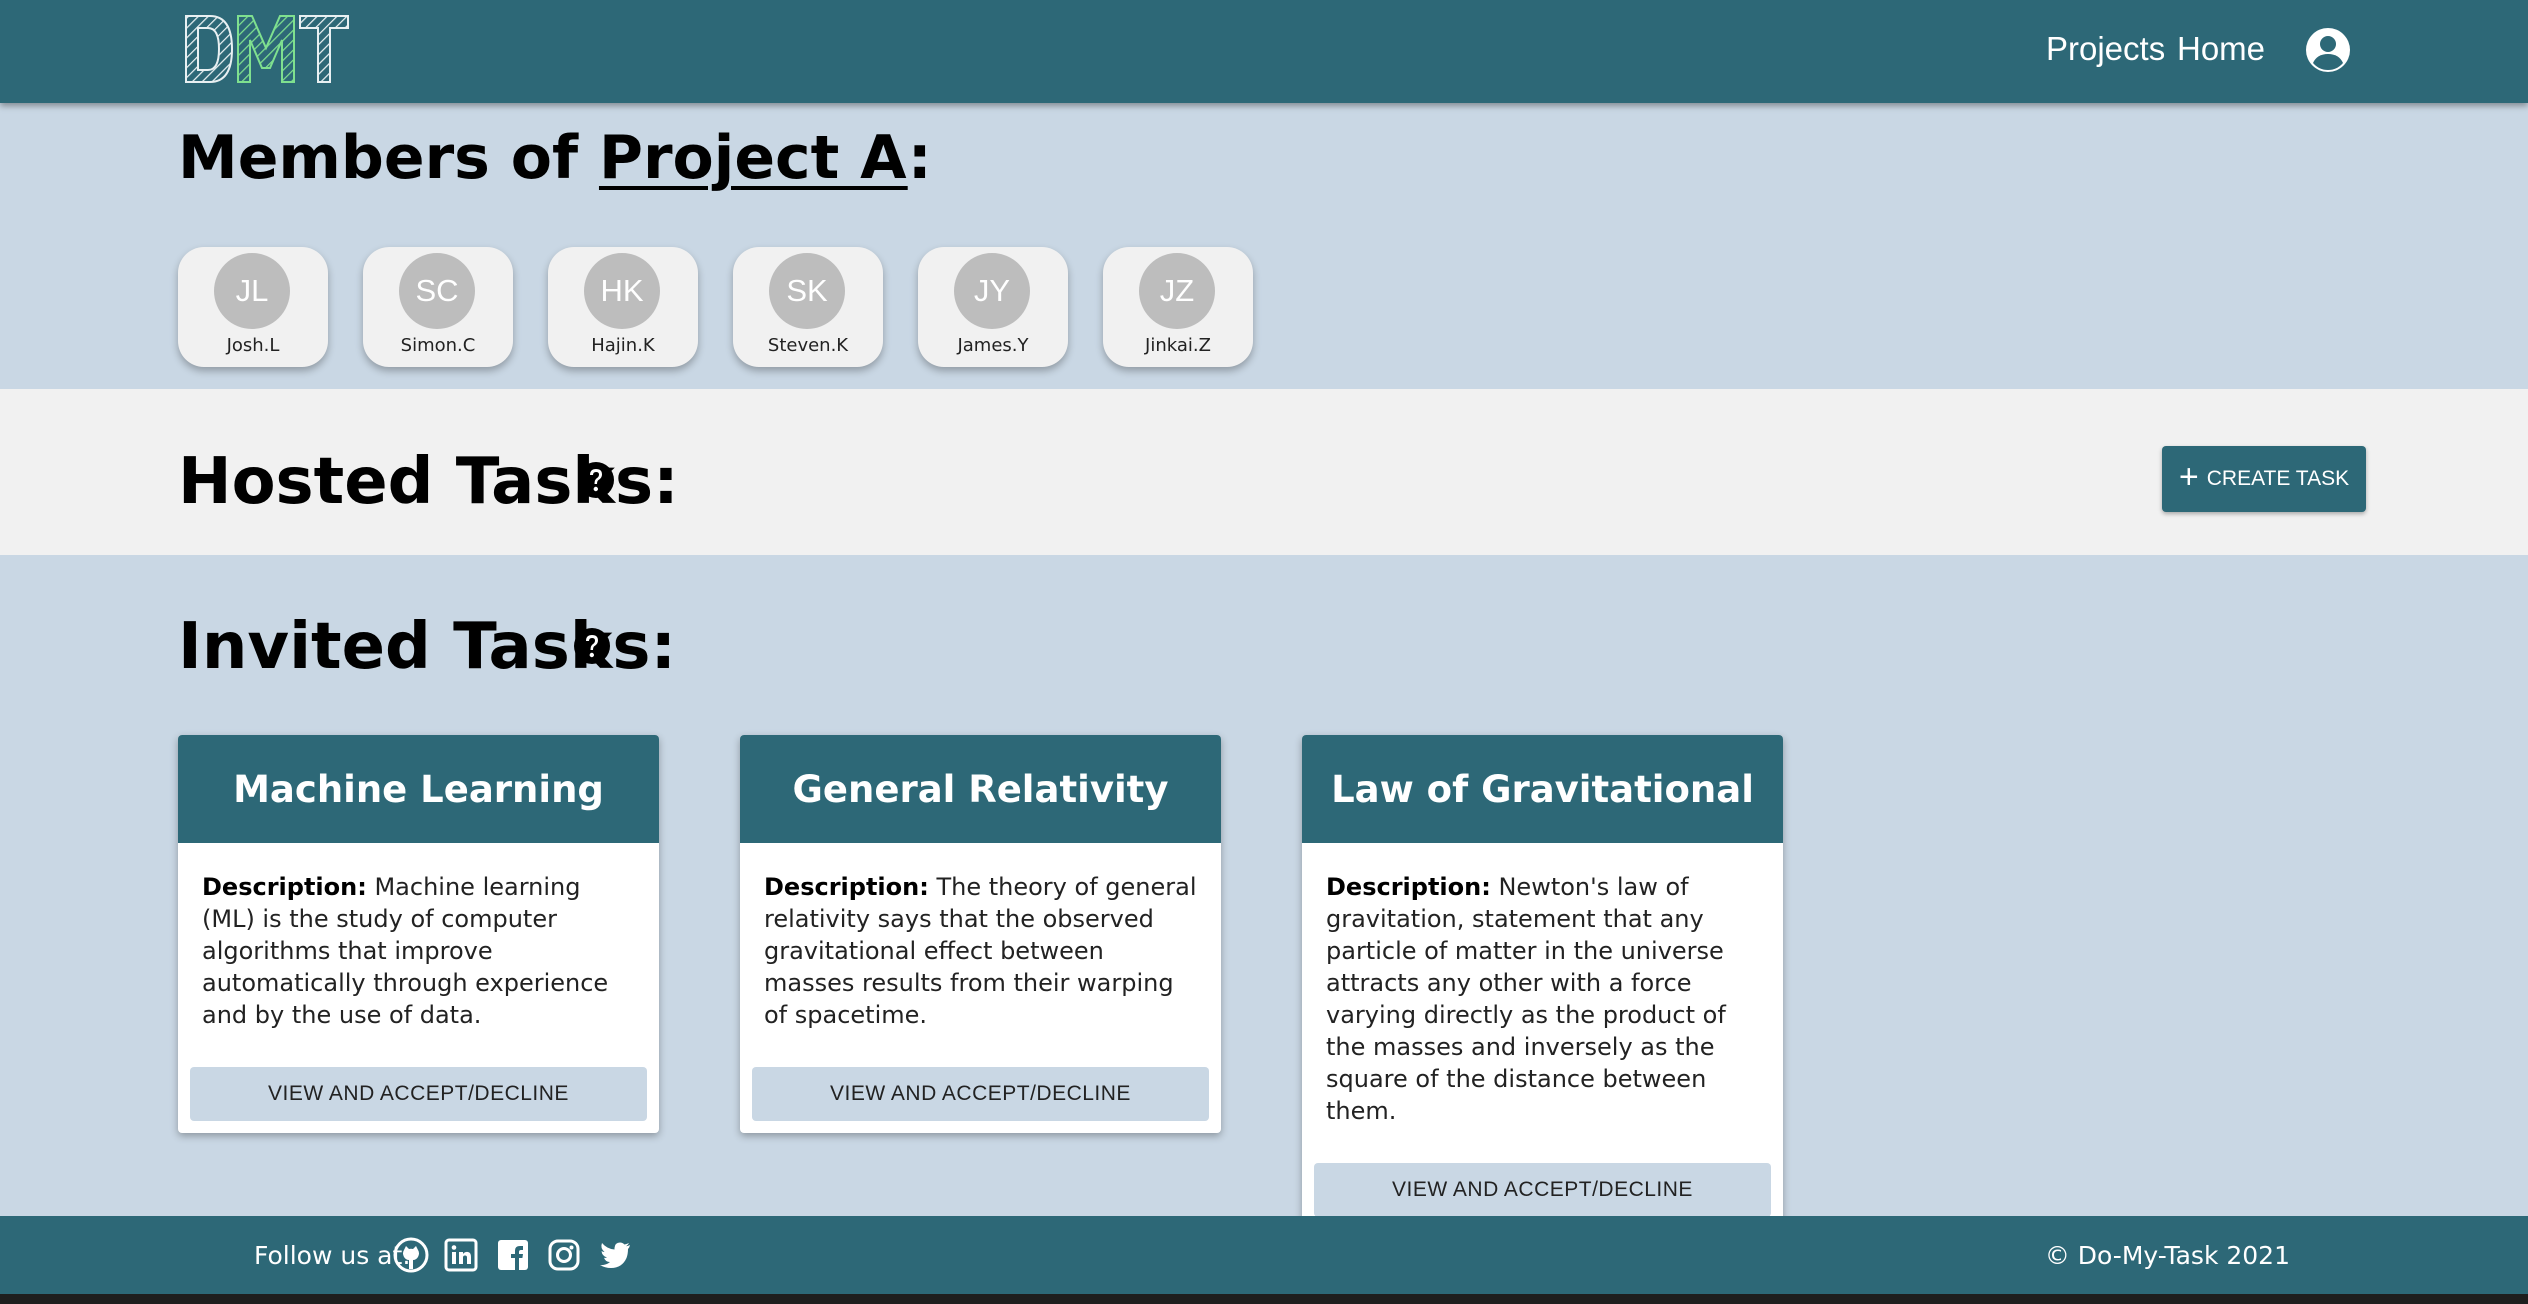  I want to click on task-title: General Relativity, so click(980, 789).